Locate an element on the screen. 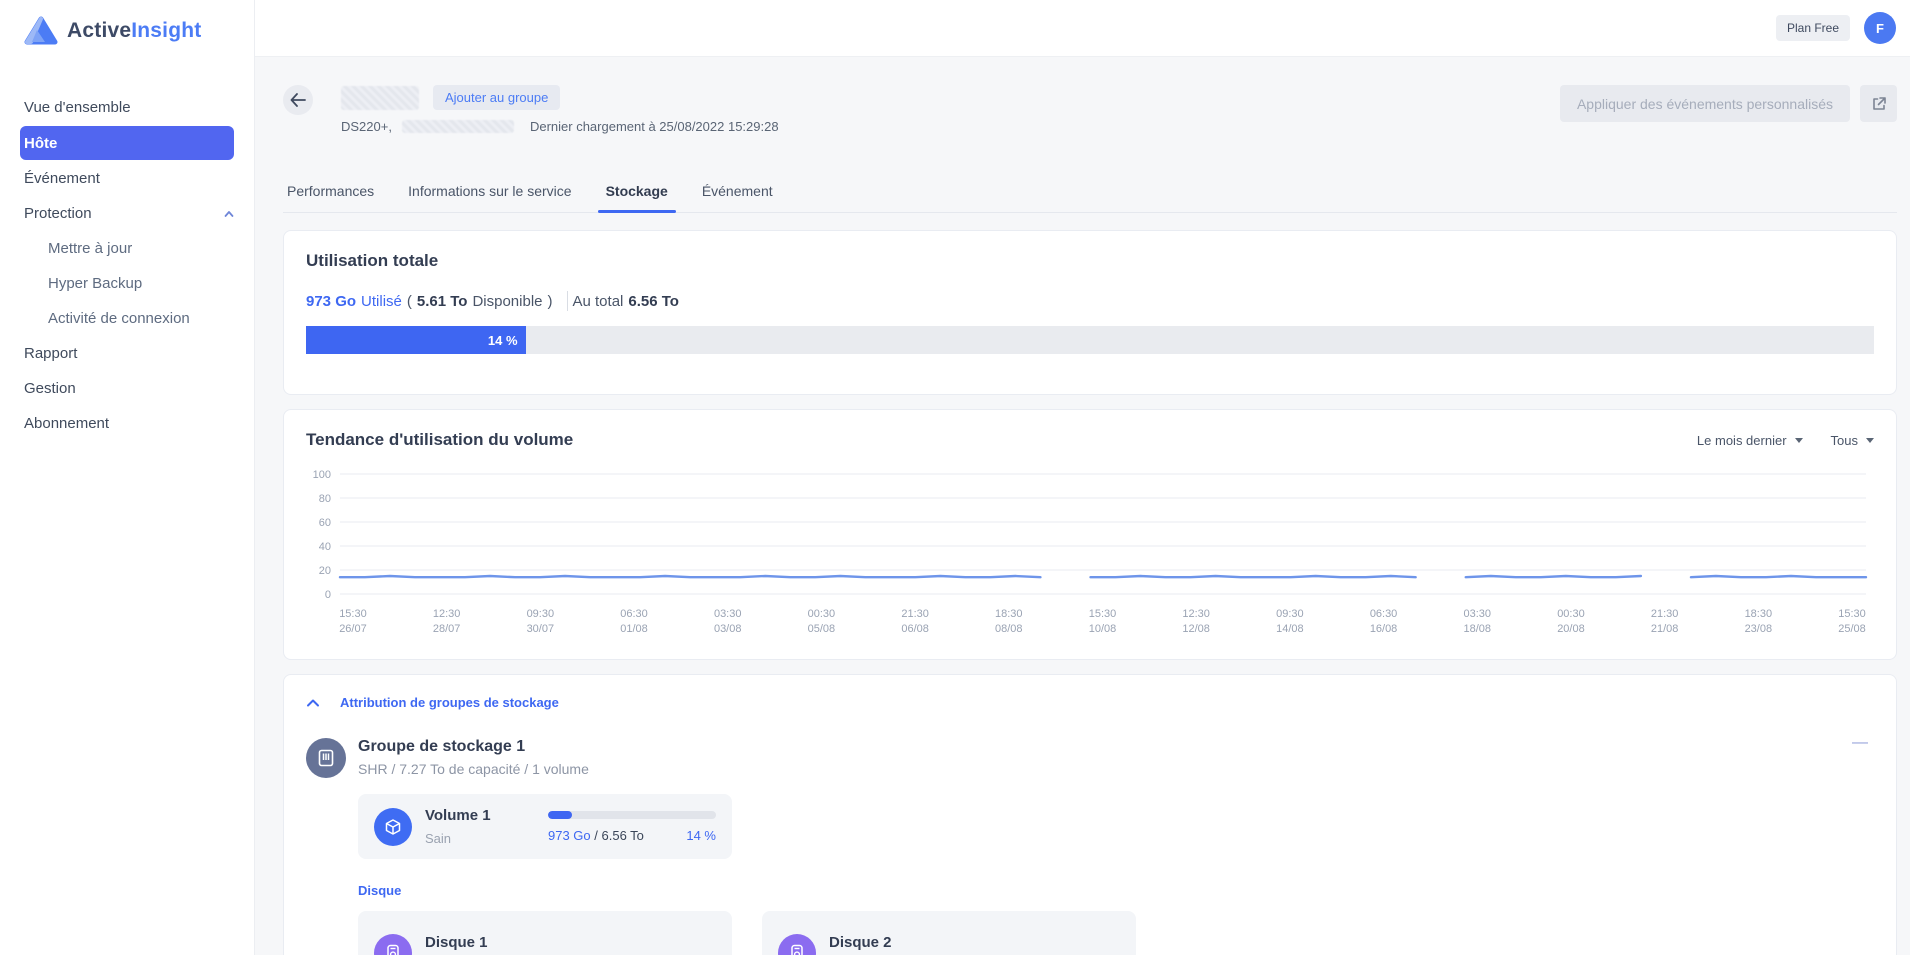 Image resolution: width=1910 pixels, height=955 pixels. svg-text: 14/08 is located at coordinates (1289, 629).